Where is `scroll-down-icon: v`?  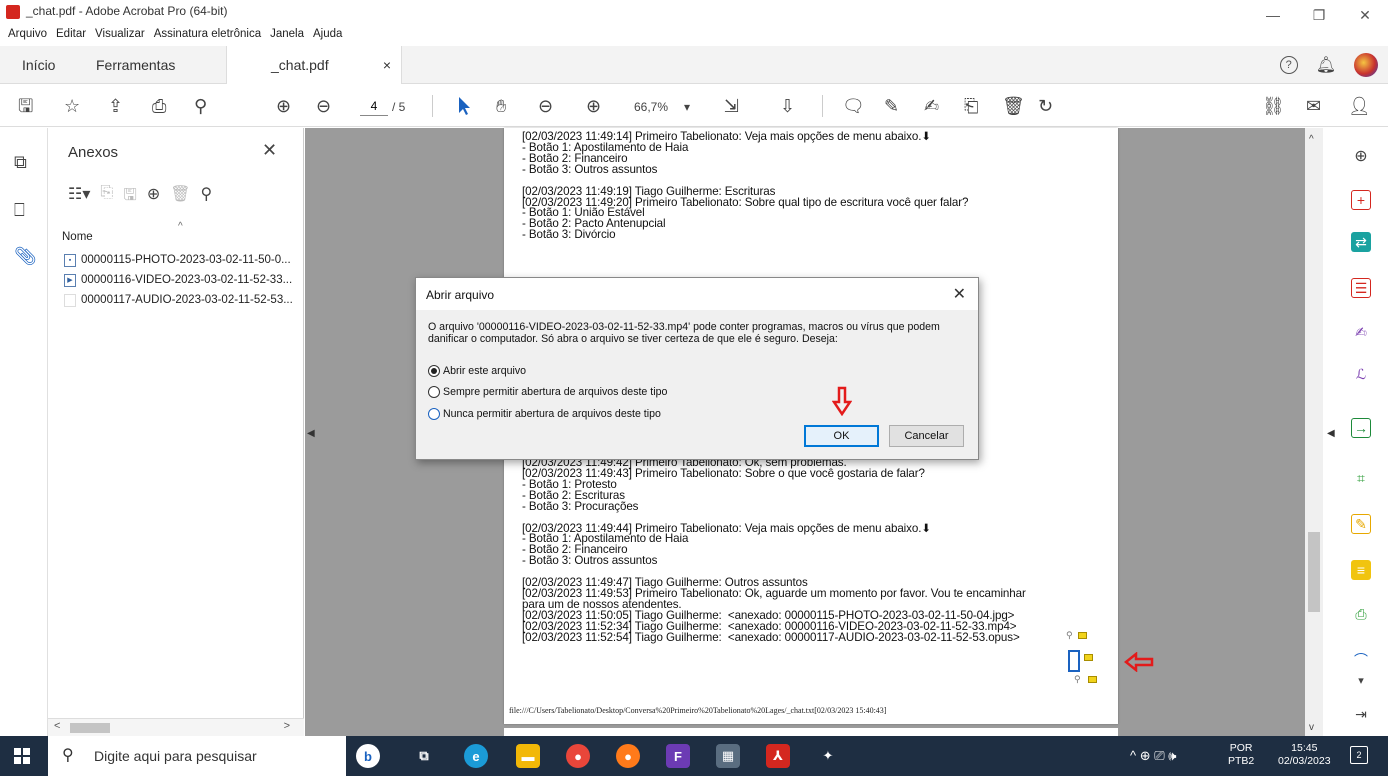
scroll-down-icon: v is located at coordinates (1311, 727).